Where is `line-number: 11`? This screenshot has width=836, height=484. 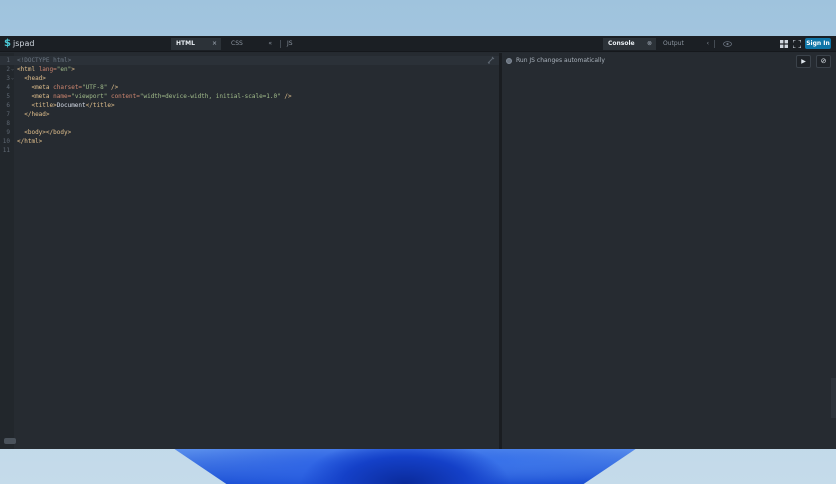
line-number: 11 is located at coordinates (6, 150).